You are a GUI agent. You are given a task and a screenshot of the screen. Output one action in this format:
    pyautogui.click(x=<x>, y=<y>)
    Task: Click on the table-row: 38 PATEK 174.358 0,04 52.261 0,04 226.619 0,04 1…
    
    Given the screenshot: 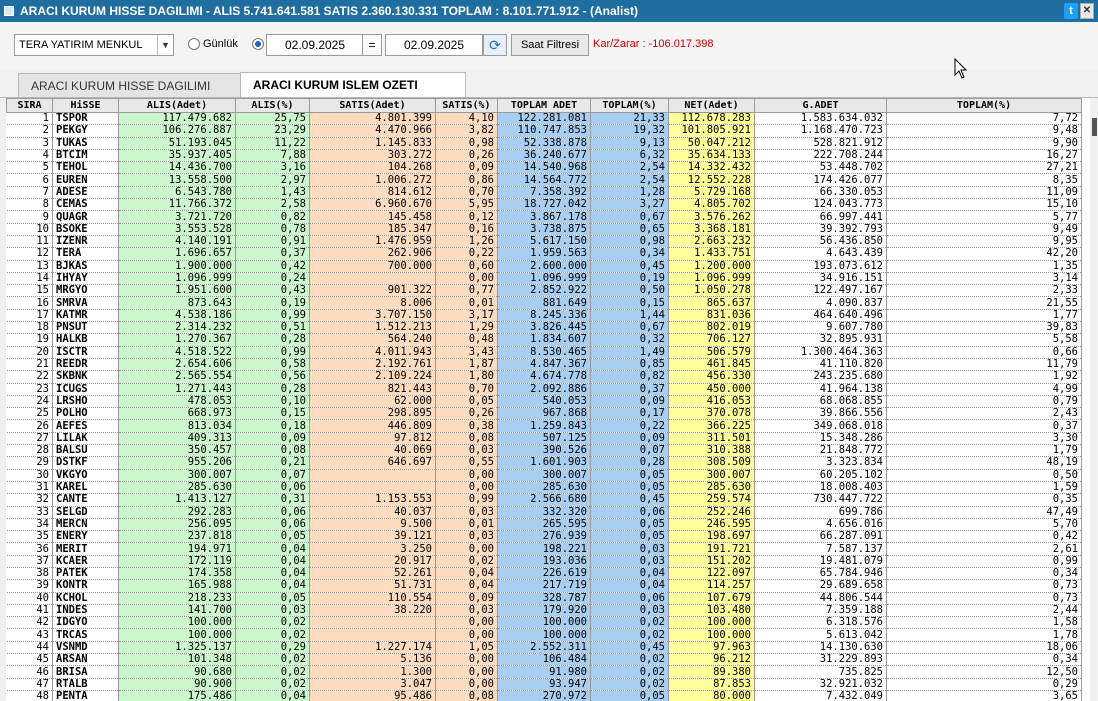 What is the action you would take?
    pyautogui.click(x=544, y=574)
    